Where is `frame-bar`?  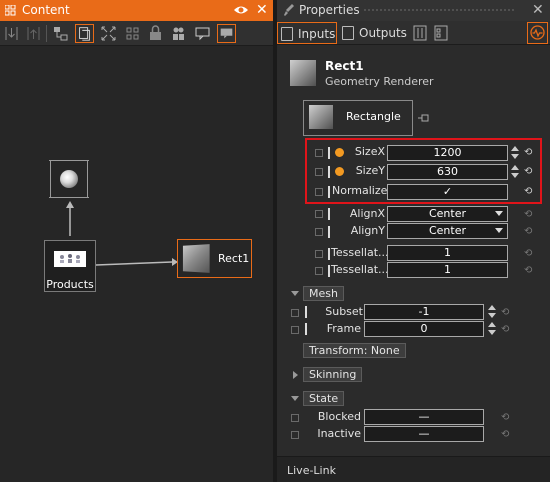
frame-bar is located at coordinates (306, 329).